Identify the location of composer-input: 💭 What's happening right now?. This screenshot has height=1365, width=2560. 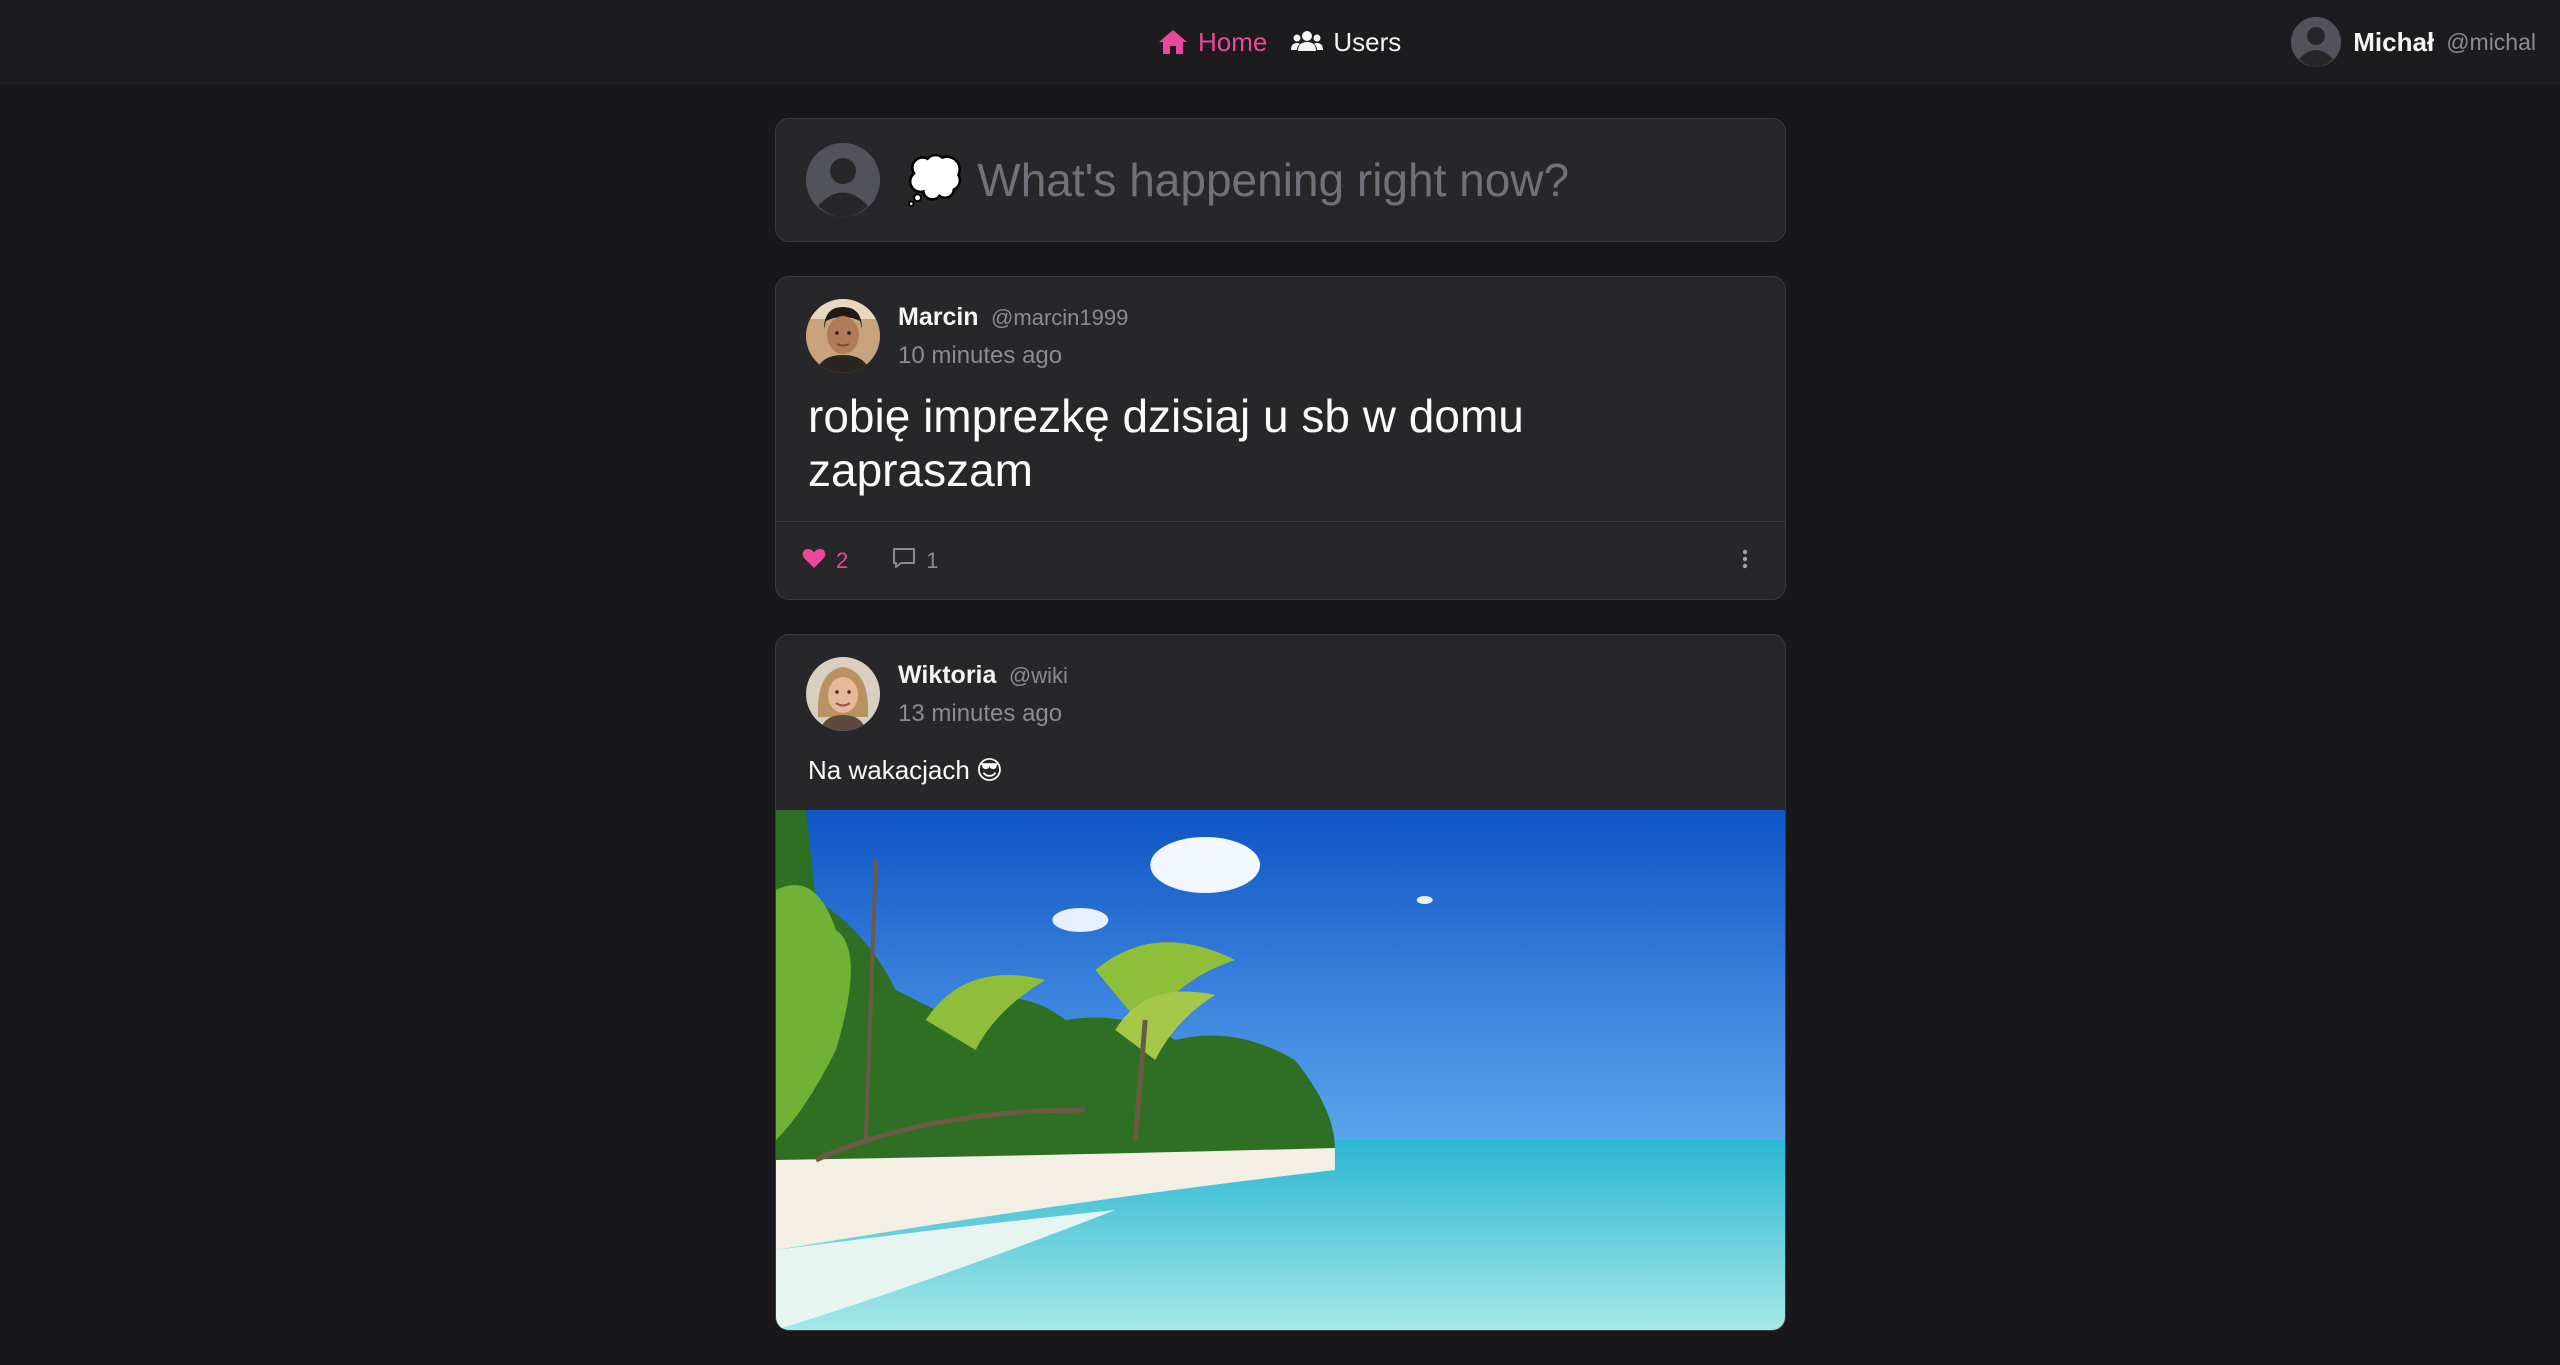
(1237, 180).